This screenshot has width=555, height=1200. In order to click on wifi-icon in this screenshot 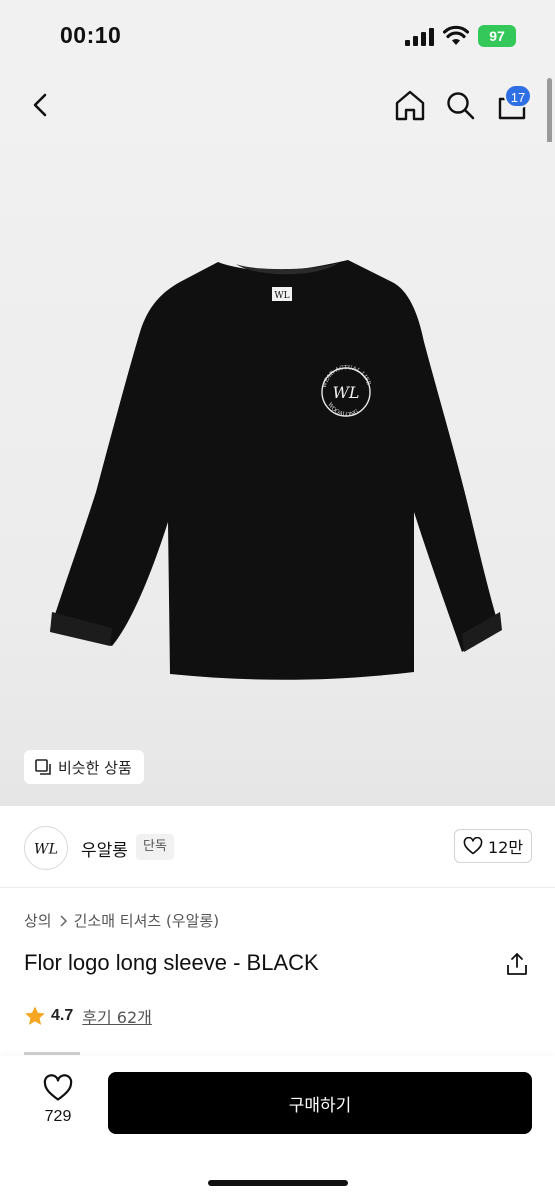, I will do `click(456, 35)`.